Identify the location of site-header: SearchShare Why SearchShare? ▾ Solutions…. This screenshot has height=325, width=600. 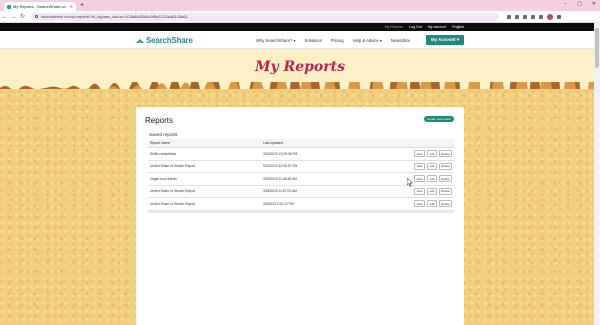
(300, 40).